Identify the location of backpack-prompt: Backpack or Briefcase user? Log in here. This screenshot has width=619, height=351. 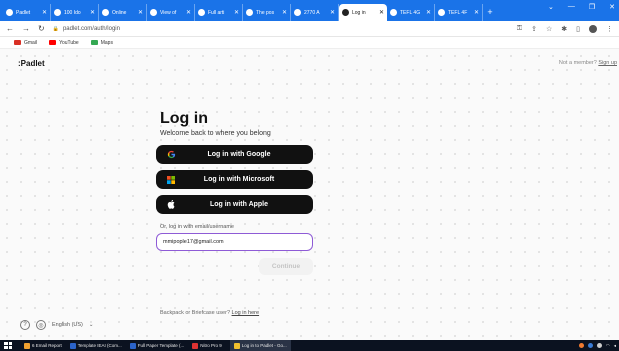
(209, 313).